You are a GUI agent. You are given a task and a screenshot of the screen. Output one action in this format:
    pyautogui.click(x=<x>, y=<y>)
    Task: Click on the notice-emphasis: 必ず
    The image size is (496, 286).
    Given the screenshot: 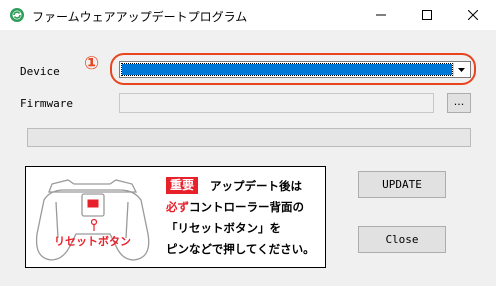 What is the action you would take?
    pyautogui.click(x=177, y=207)
    